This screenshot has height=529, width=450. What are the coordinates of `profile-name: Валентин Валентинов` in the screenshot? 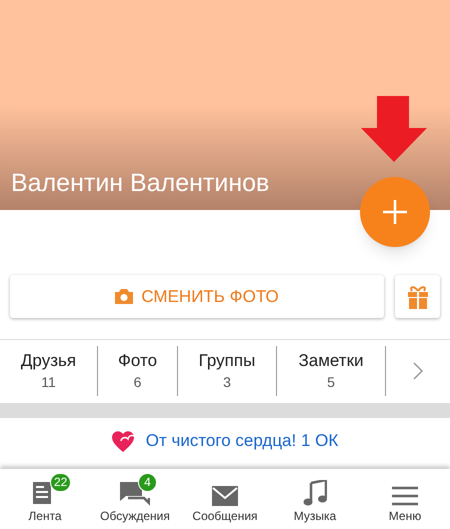 It's located at (140, 183).